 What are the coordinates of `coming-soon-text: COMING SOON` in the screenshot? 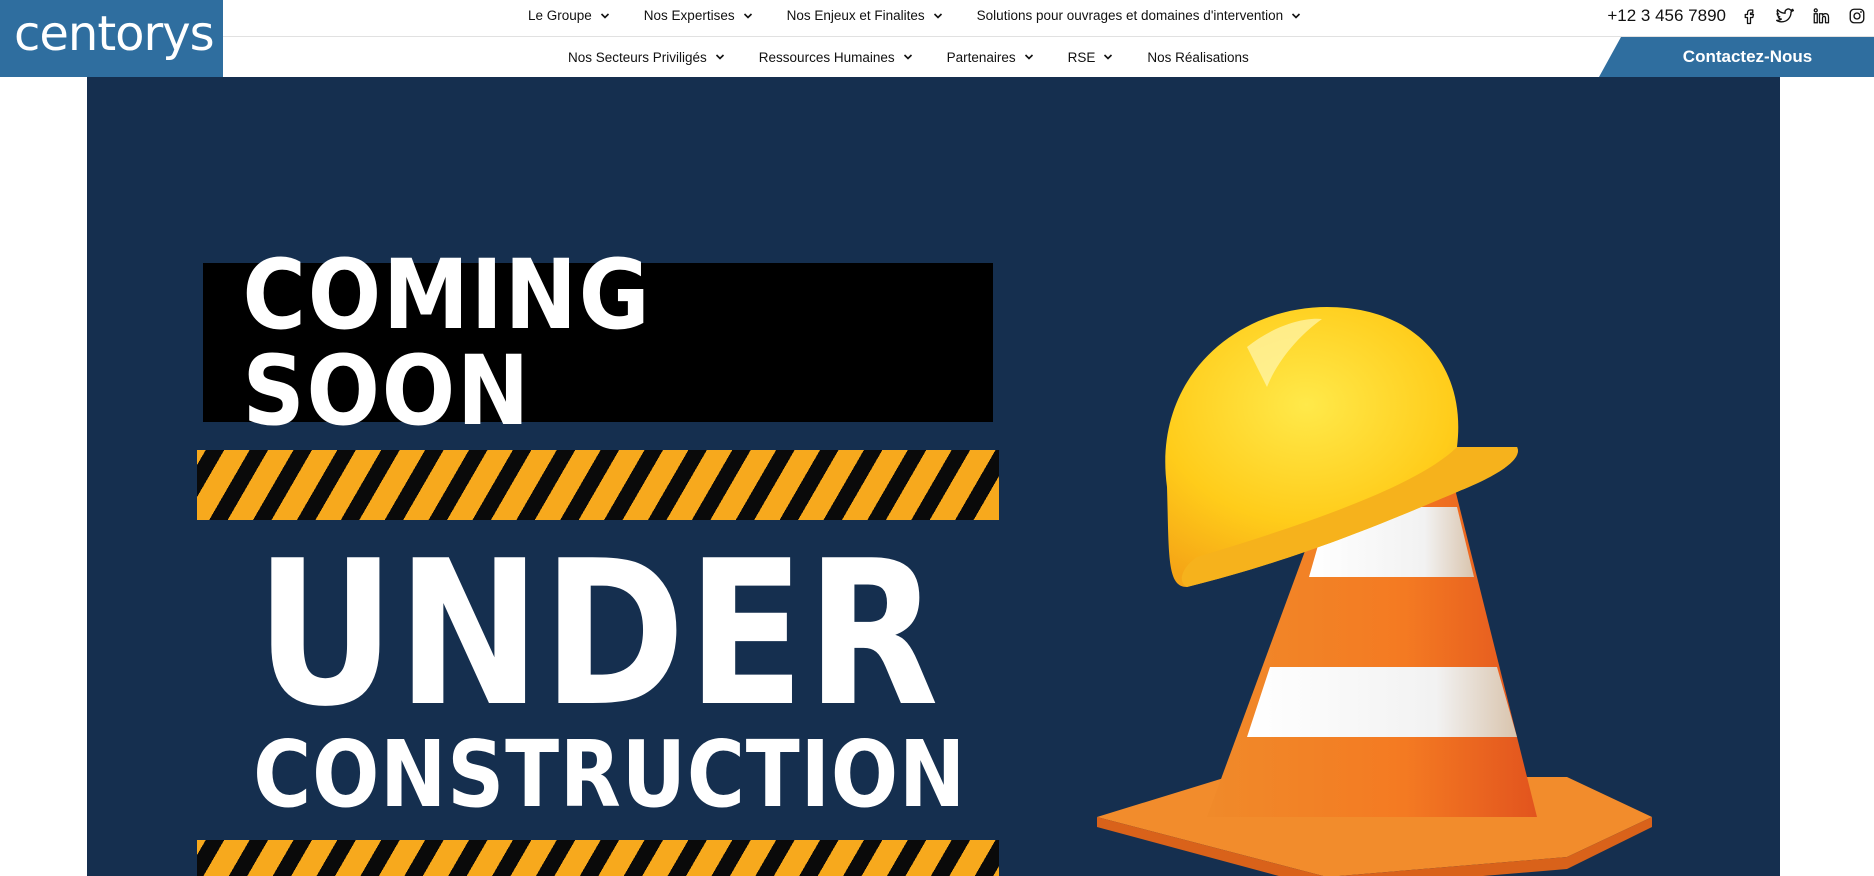 It's located at (447, 342).